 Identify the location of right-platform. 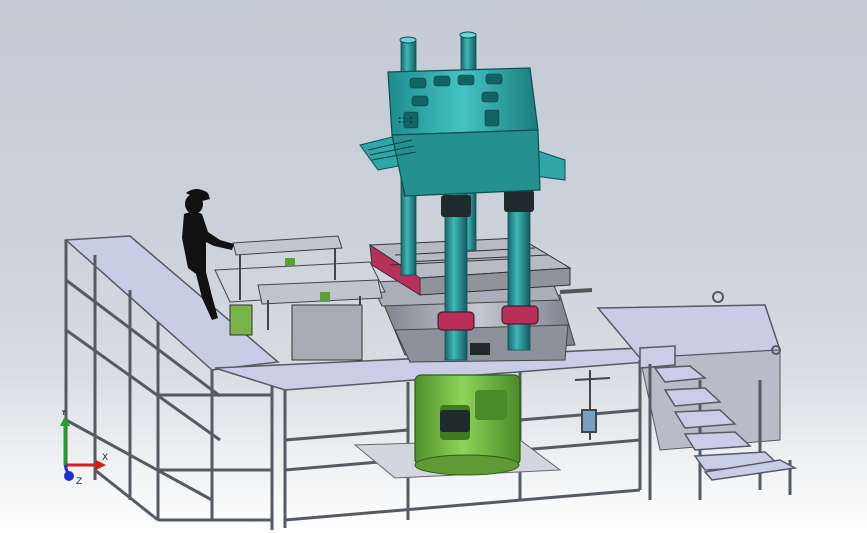
(697, 395).